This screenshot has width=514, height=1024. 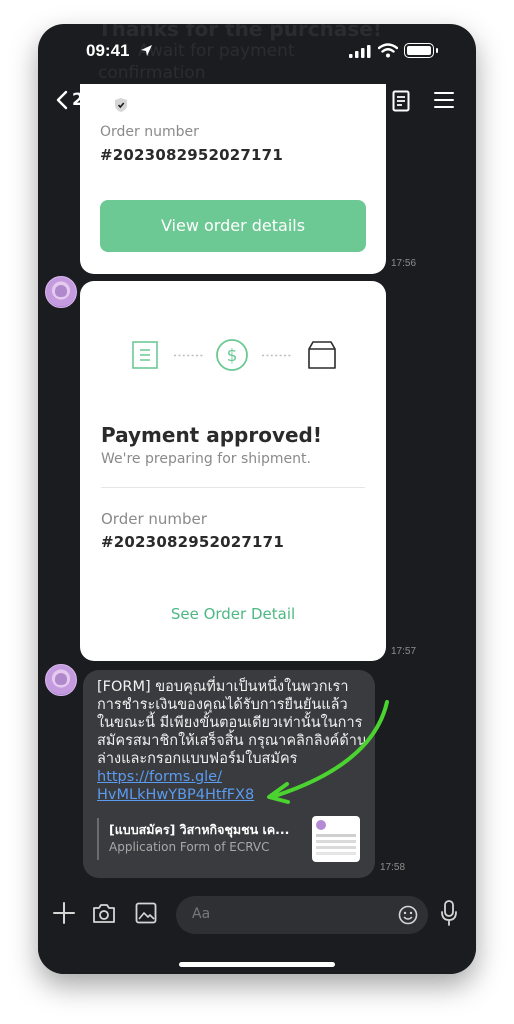 I want to click on location-arrow-icon, so click(x=146, y=50).